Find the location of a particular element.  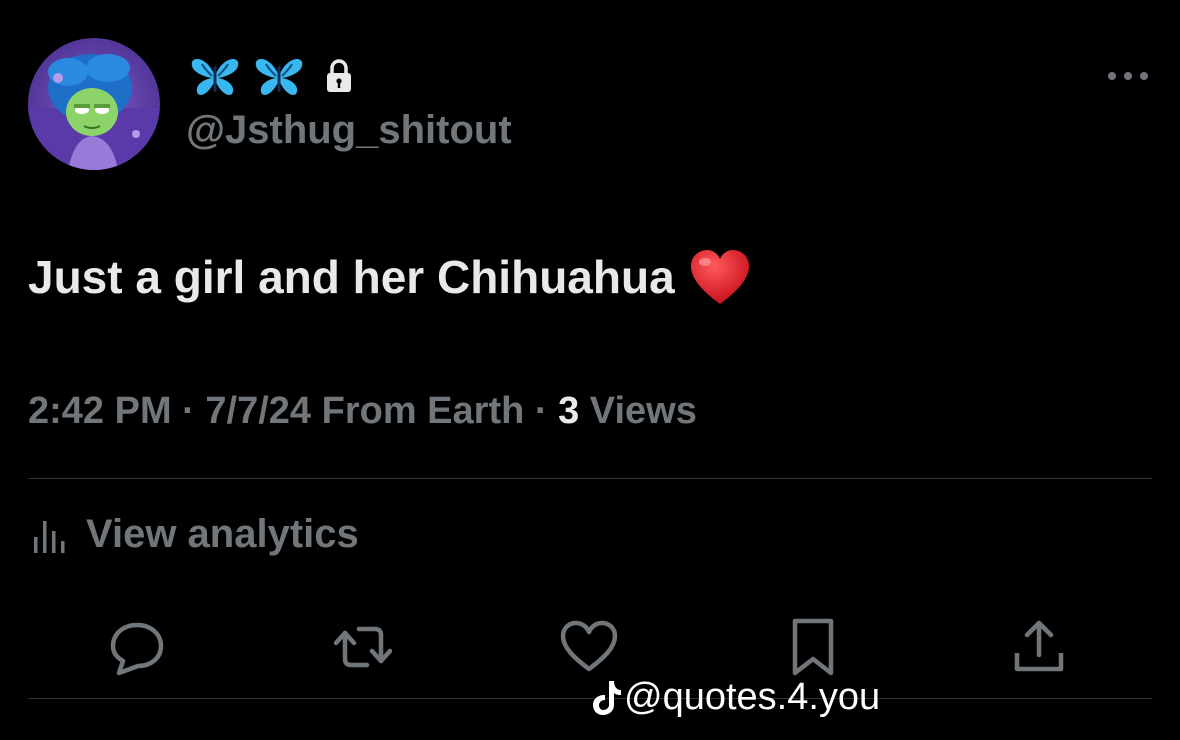

share-button is located at coordinates (1039, 647).